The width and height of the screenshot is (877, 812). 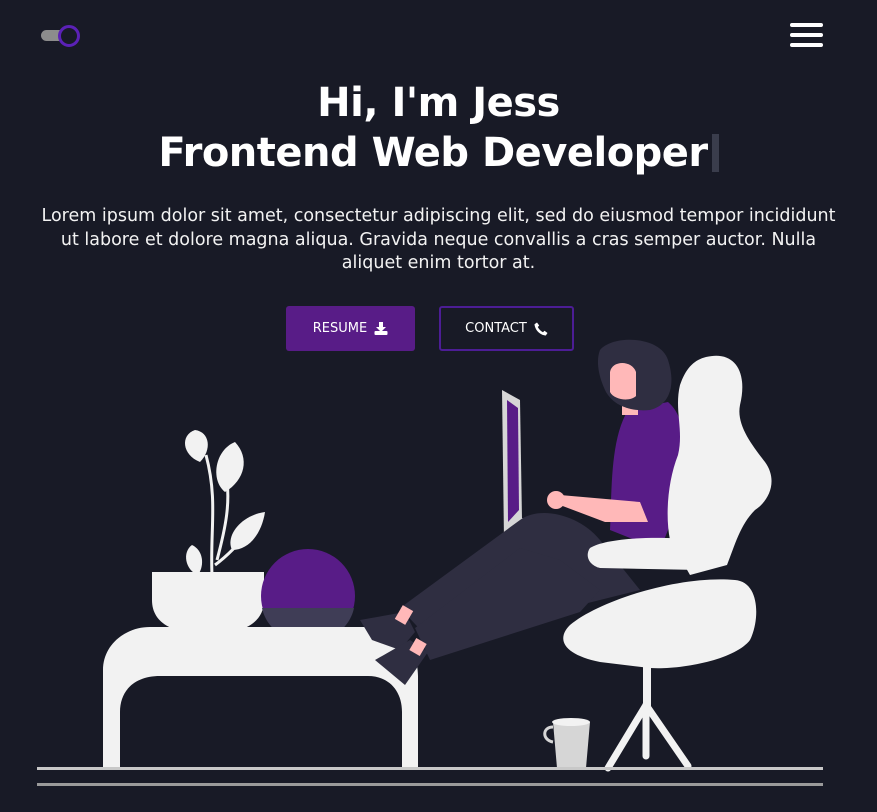 I want to click on plant-pot-icon, so click(x=208, y=603).